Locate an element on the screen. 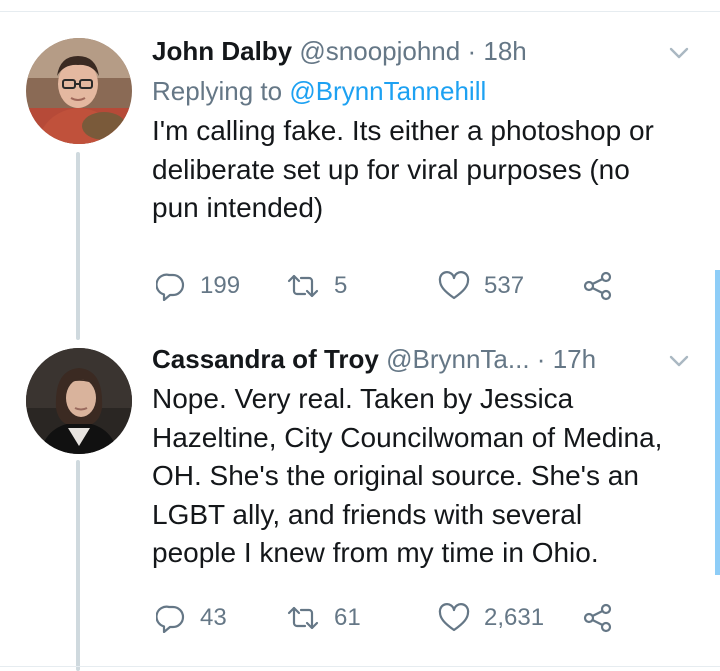 The width and height of the screenshot is (720, 671). retweet-count: 61 is located at coordinates (347, 617).